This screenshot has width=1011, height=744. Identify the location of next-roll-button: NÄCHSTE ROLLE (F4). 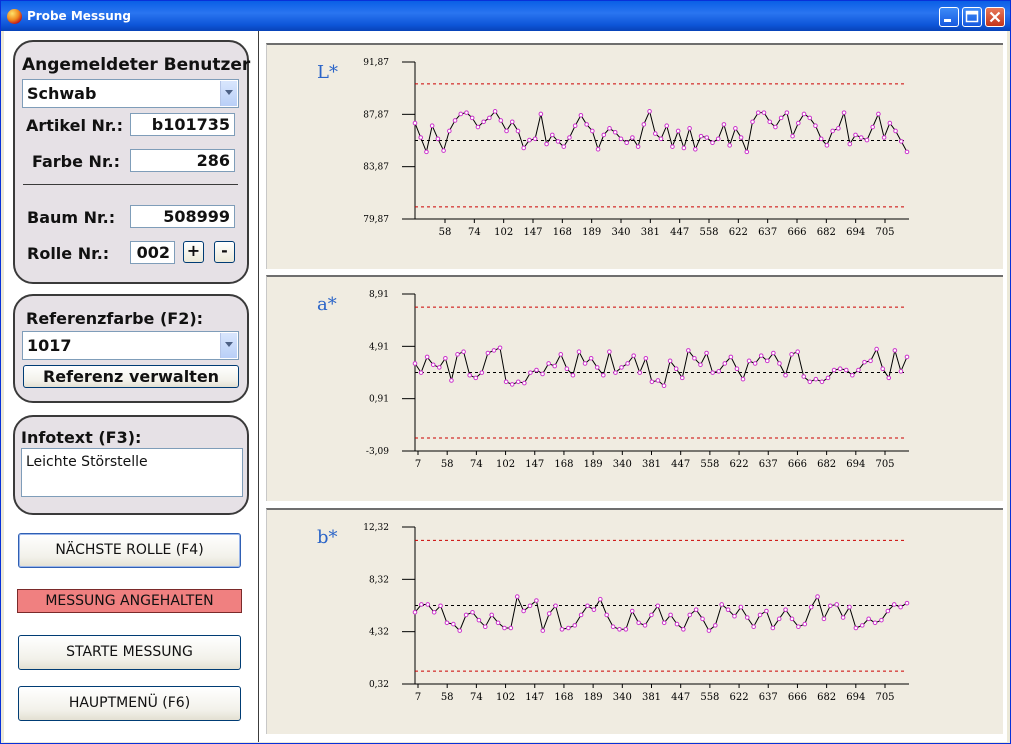
(129, 550).